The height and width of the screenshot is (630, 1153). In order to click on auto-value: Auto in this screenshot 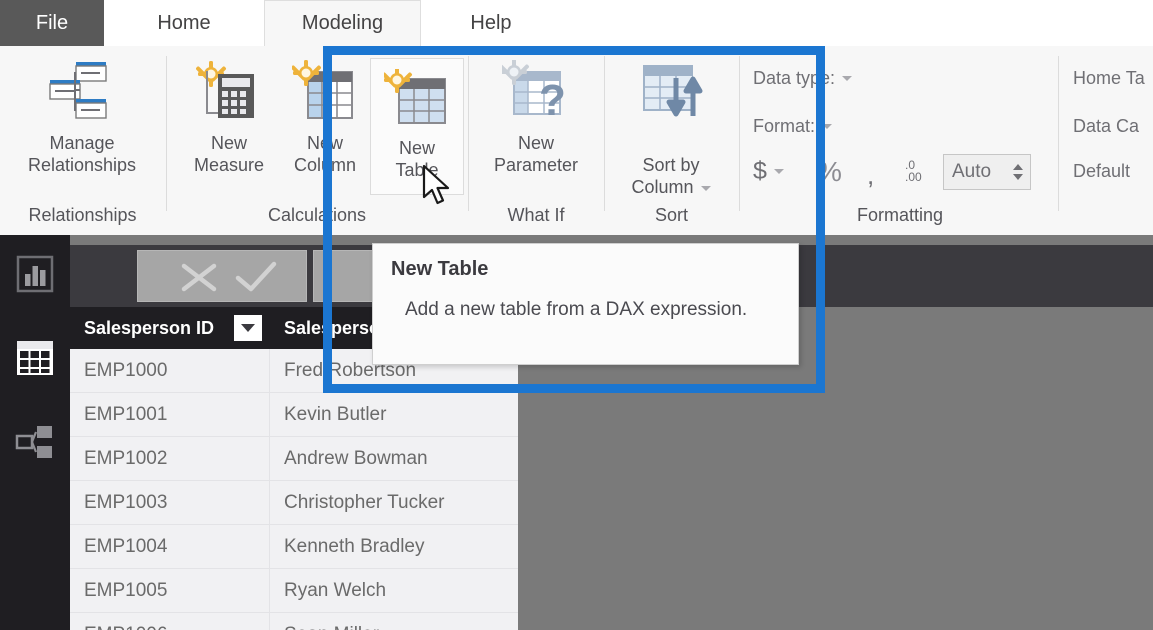, I will do `click(972, 171)`.